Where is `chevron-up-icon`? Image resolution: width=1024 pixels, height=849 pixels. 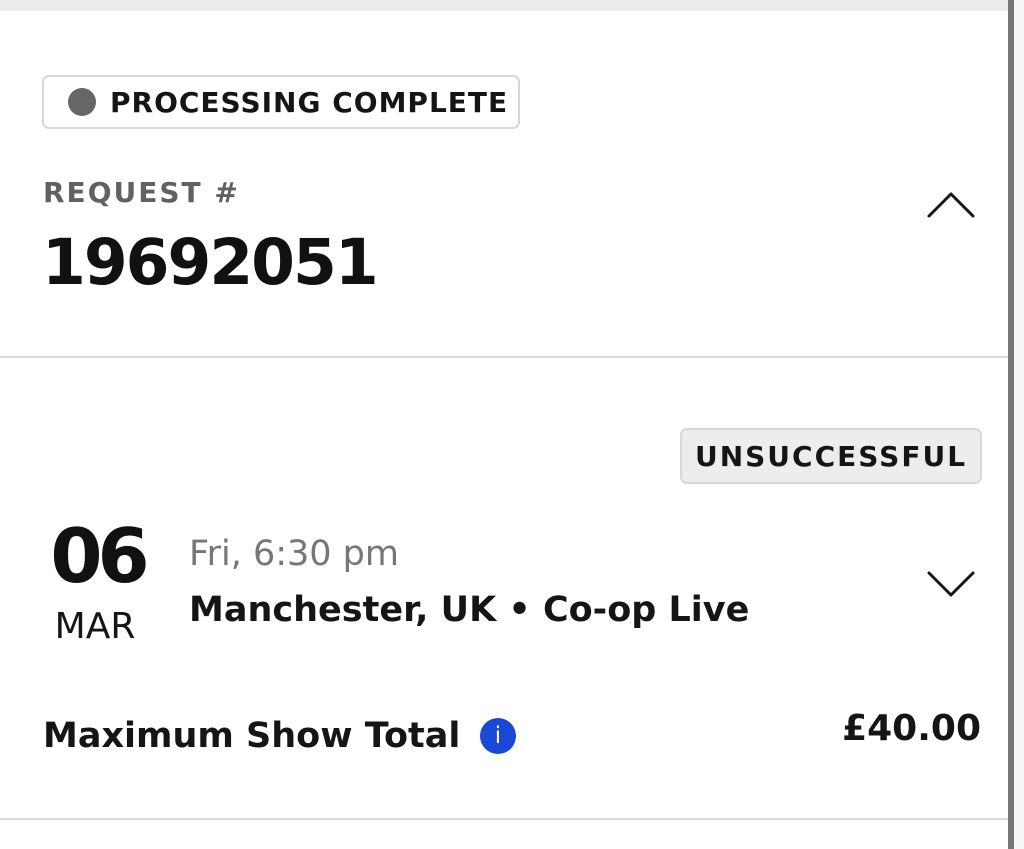 chevron-up-icon is located at coordinates (951, 206).